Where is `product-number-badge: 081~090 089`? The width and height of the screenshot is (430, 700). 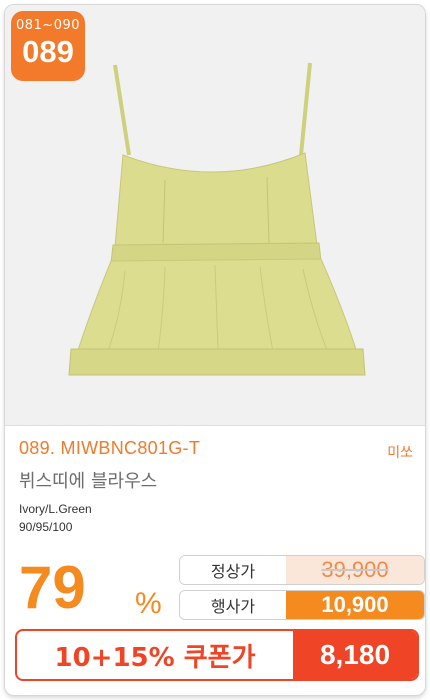
product-number-badge: 081~090 089 is located at coordinates (48, 46).